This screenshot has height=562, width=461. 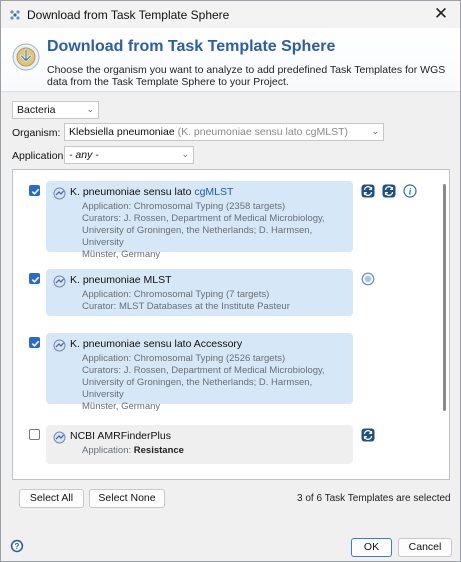 What do you see at coordinates (444, 297) in the screenshot?
I see `list-scrollbar` at bounding box center [444, 297].